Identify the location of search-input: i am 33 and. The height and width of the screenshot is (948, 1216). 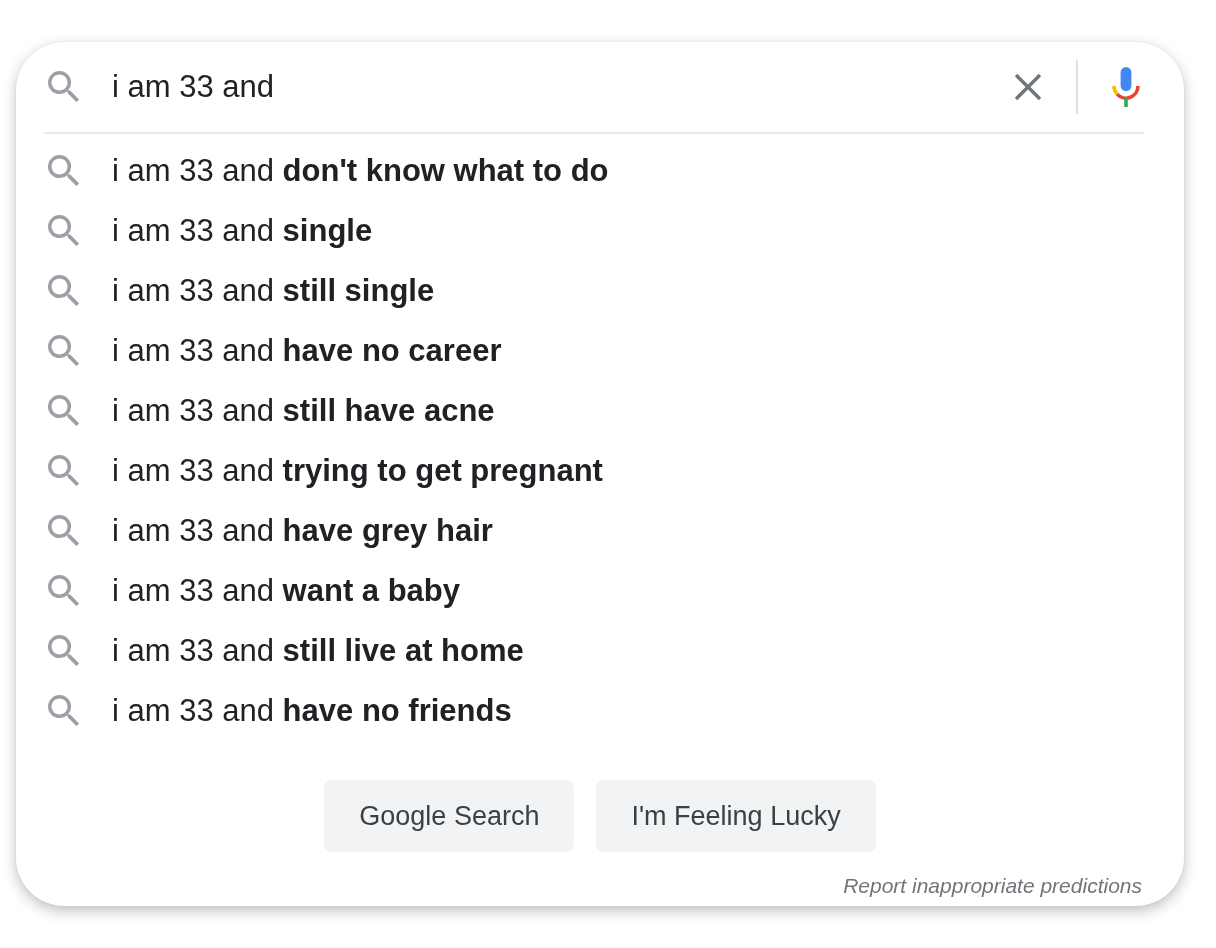
(563, 87).